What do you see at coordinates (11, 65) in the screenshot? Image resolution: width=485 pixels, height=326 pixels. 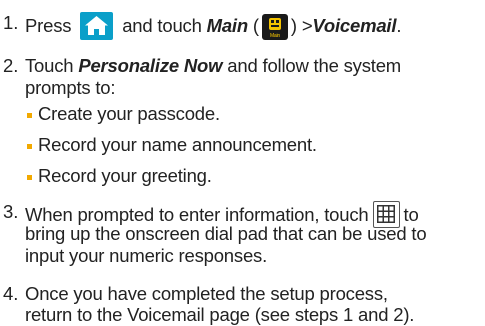 I see `step-number: 2.` at bounding box center [11, 65].